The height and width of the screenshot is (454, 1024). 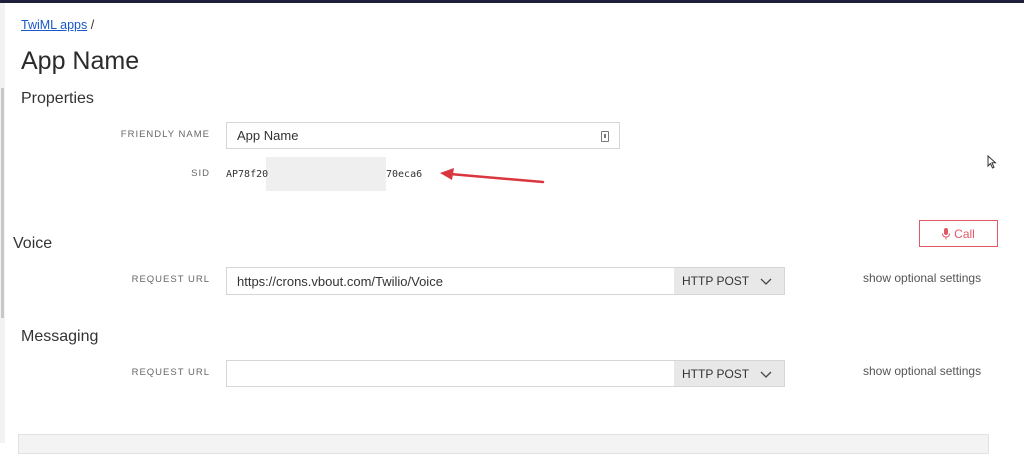 I want to click on voice-method-value: HTTP POST, so click(x=716, y=281).